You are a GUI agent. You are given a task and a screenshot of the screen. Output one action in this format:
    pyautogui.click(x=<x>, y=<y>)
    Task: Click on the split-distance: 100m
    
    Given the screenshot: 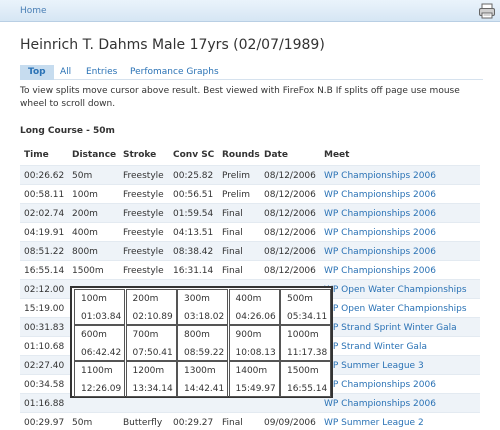 What is the action you would take?
    pyautogui.click(x=94, y=299)
    